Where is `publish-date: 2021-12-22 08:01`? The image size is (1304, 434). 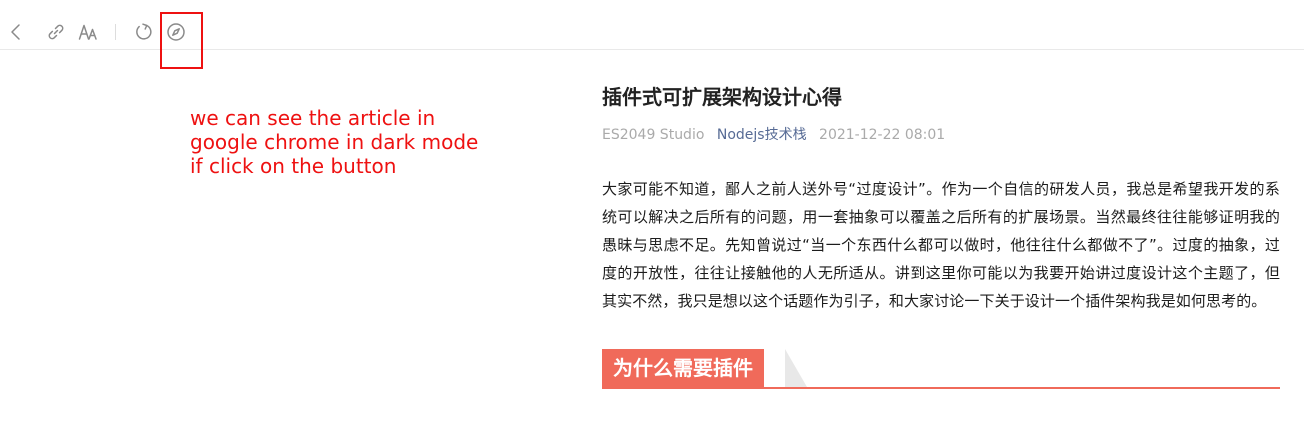
publish-date: 2021-12-22 08:01 is located at coordinates (882, 135).